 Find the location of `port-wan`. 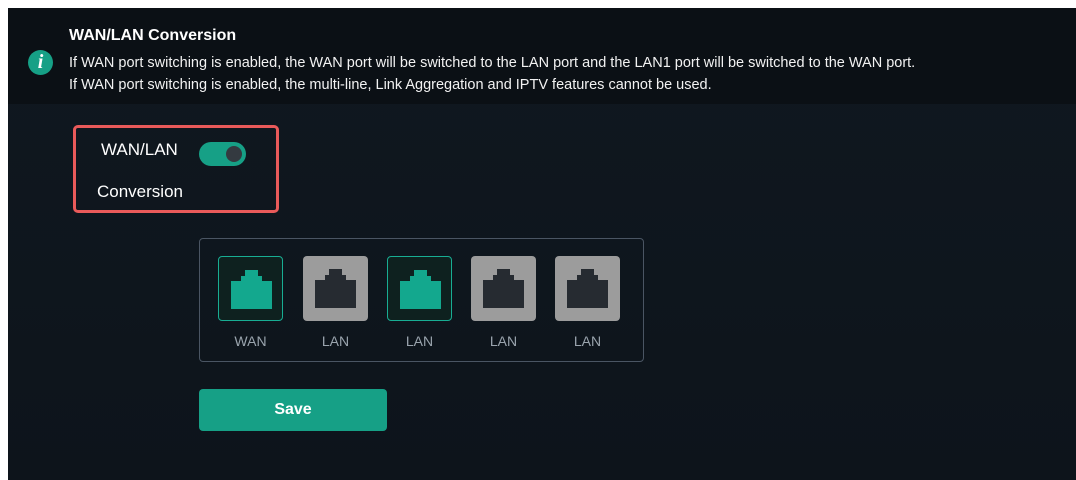

port-wan is located at coordinates (250, 288).